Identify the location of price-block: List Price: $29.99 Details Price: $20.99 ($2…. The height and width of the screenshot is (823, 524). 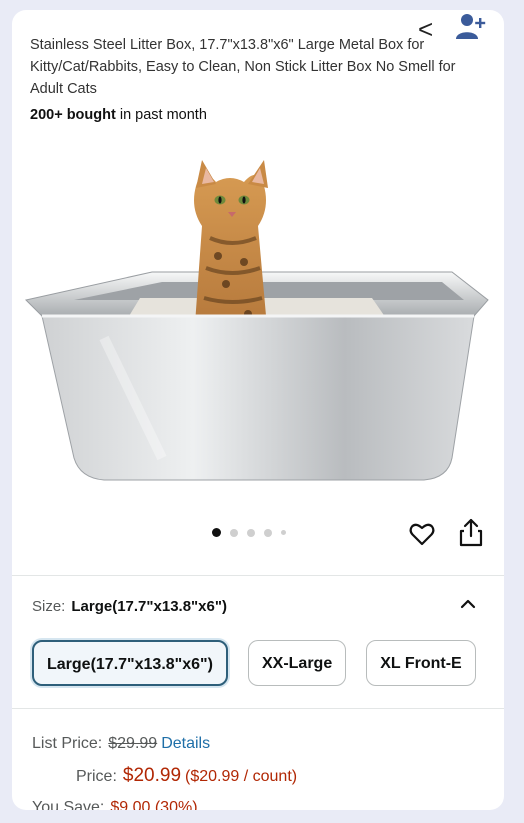
(164, 769).